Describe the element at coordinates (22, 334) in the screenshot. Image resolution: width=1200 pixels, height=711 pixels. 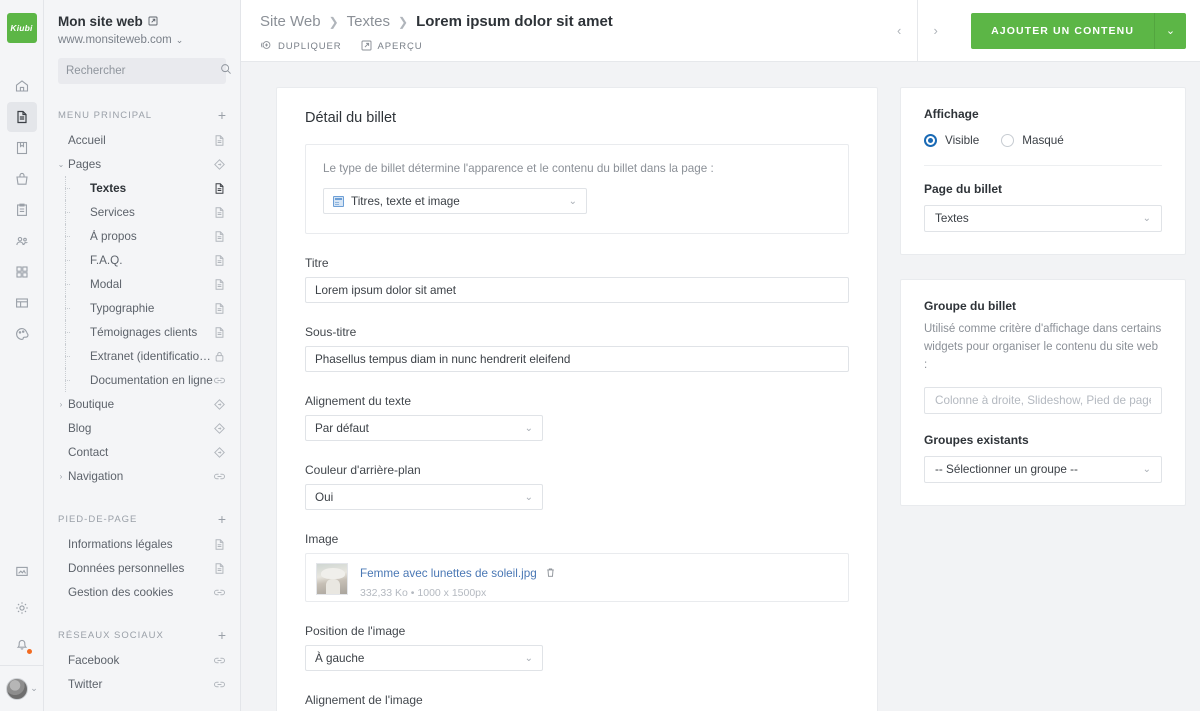
I see `design-icon` at that location.